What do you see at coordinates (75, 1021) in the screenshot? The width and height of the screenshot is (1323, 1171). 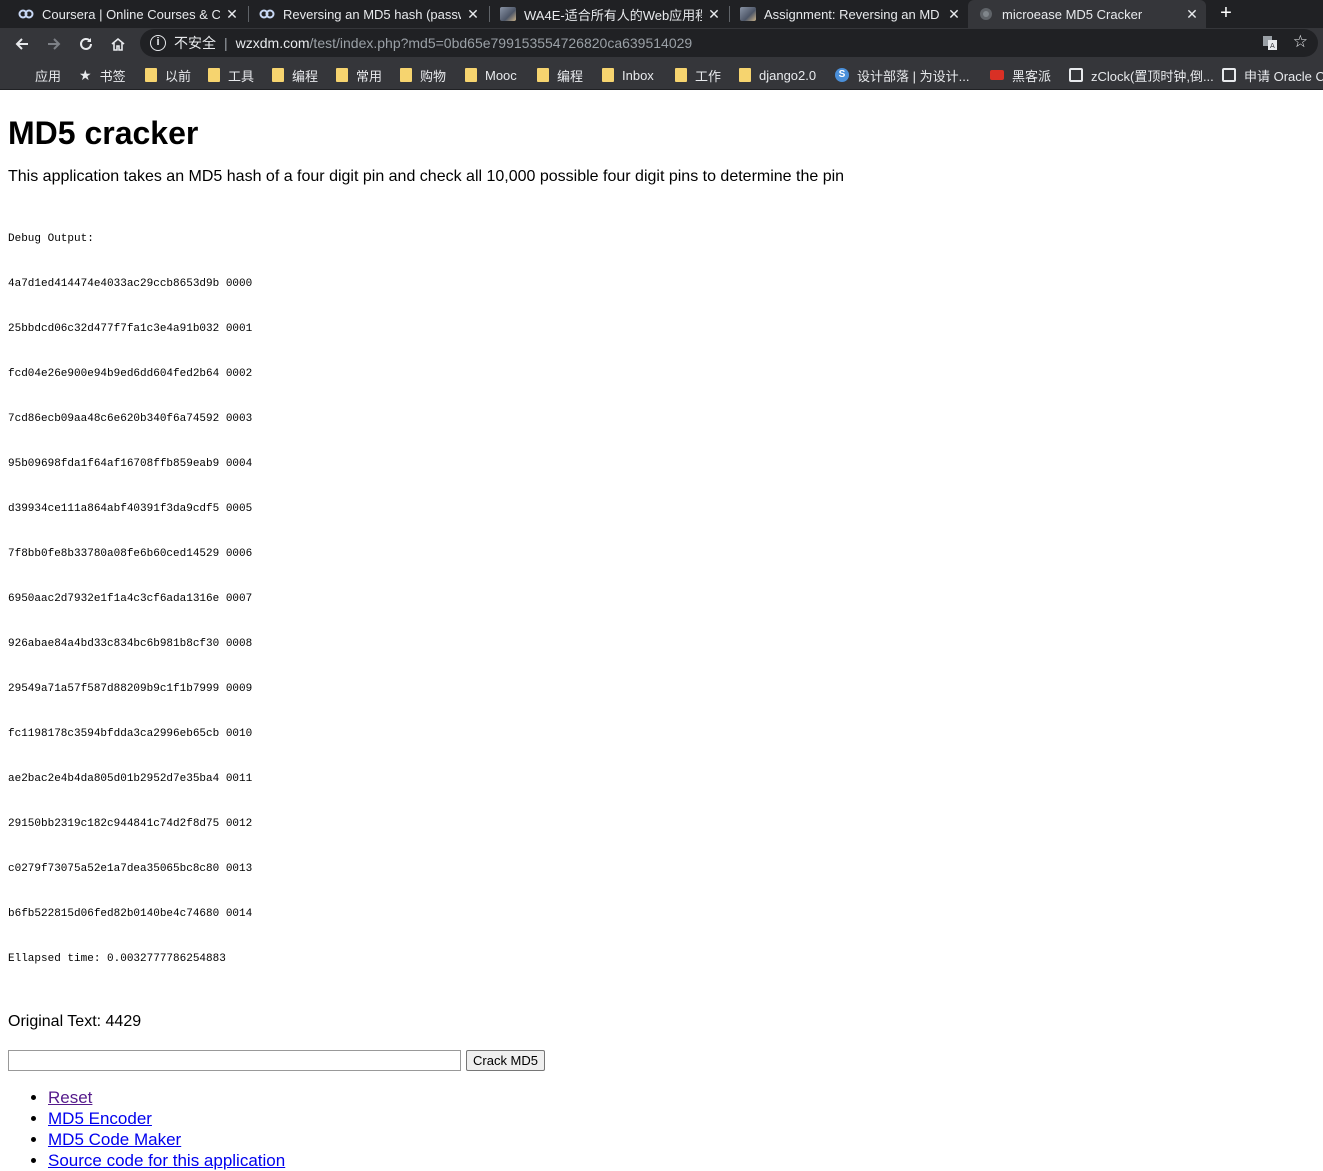 I see `original-text: Original Text: 4429` at bounding box center [75, 1021].